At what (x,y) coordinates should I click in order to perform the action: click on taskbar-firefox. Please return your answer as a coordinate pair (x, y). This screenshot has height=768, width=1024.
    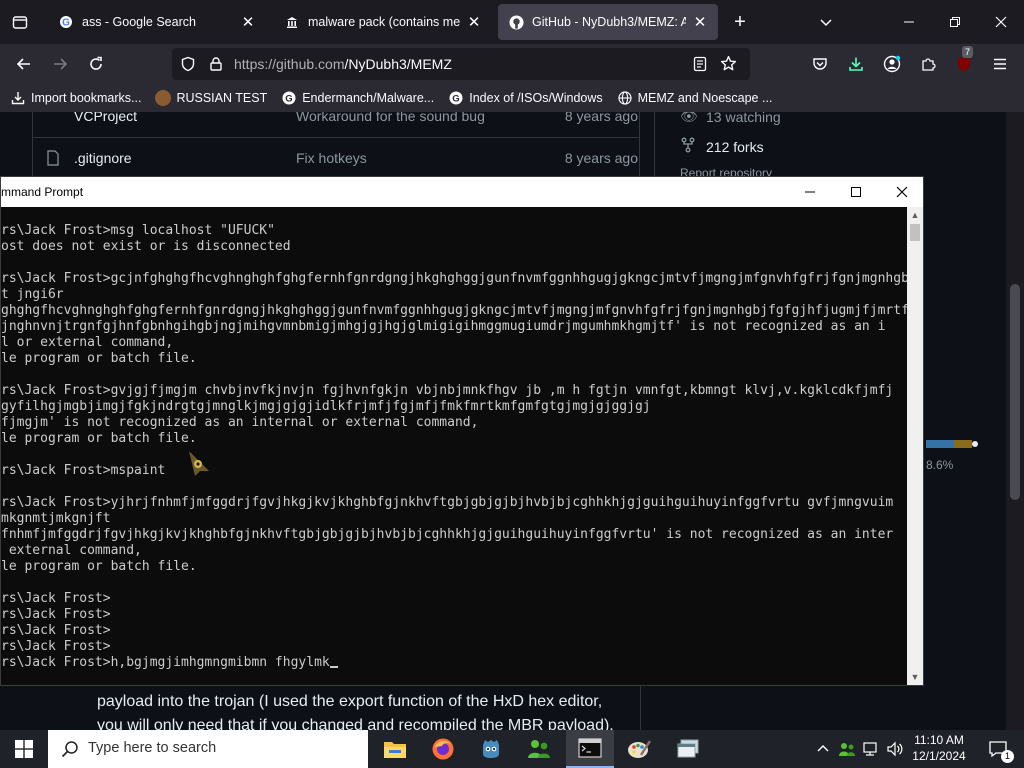
    Looking at the image, I should click on (443, 749).